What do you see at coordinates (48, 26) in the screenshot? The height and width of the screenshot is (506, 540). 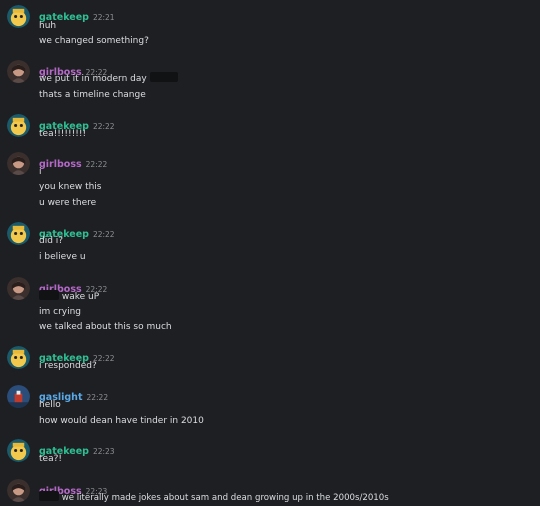 I see `message-text: huh` at bounding box center [48, 26].